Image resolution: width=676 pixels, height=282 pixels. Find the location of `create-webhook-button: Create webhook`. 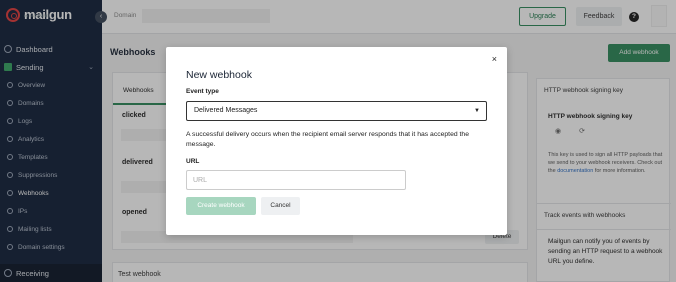

create-webhook-button: Create webhook is located at coordinates (221, 206).